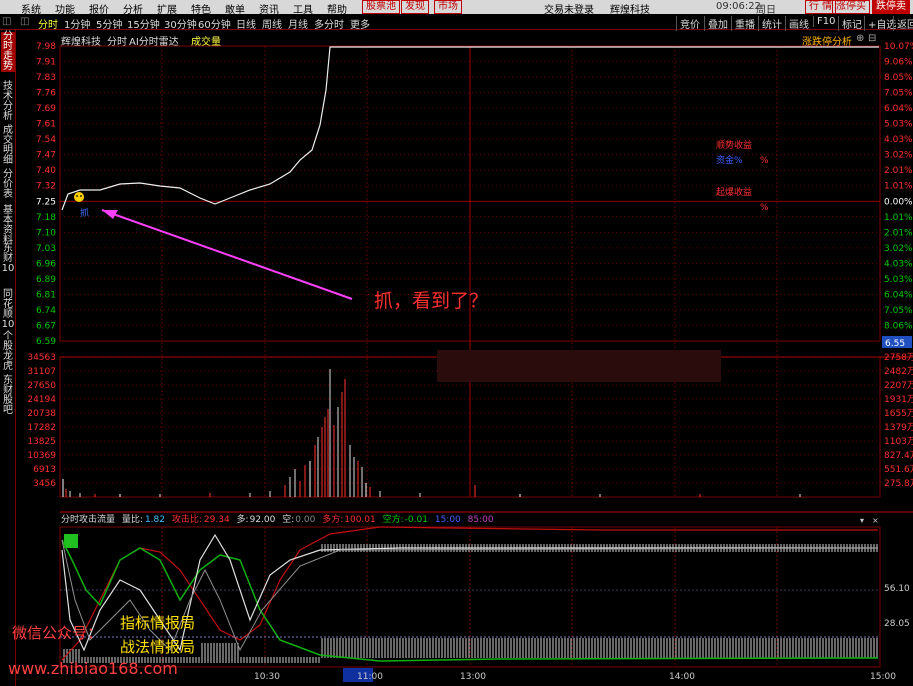  What do you see at coordinates (227, 254) in the screenshot?
I see `annotation-arrow` at bounding box center [227, 254].